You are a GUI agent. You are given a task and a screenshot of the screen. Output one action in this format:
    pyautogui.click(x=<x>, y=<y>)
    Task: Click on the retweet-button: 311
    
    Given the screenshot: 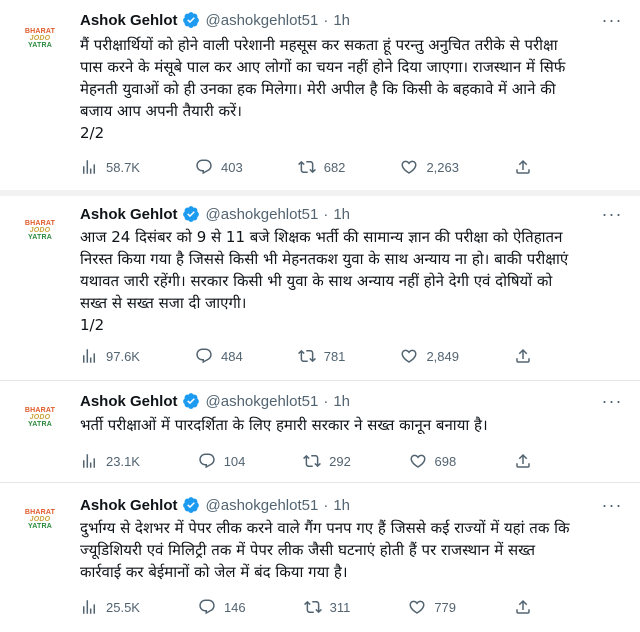 What is the action you would take?
    pyautogui.click(x=326, y=607)
    